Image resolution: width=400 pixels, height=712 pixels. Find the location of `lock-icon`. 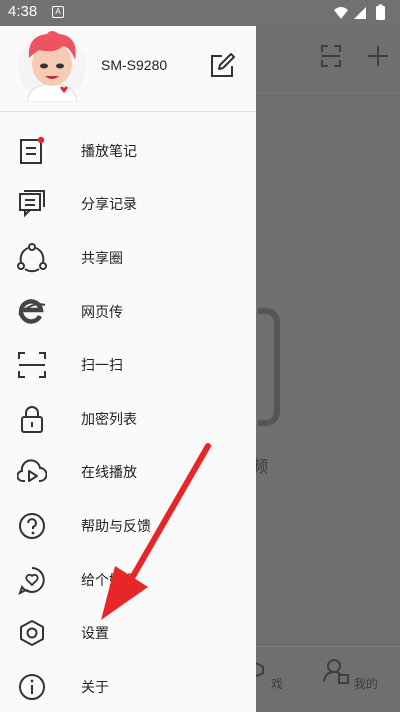

lock-icon is located at coordinates (32, 419).